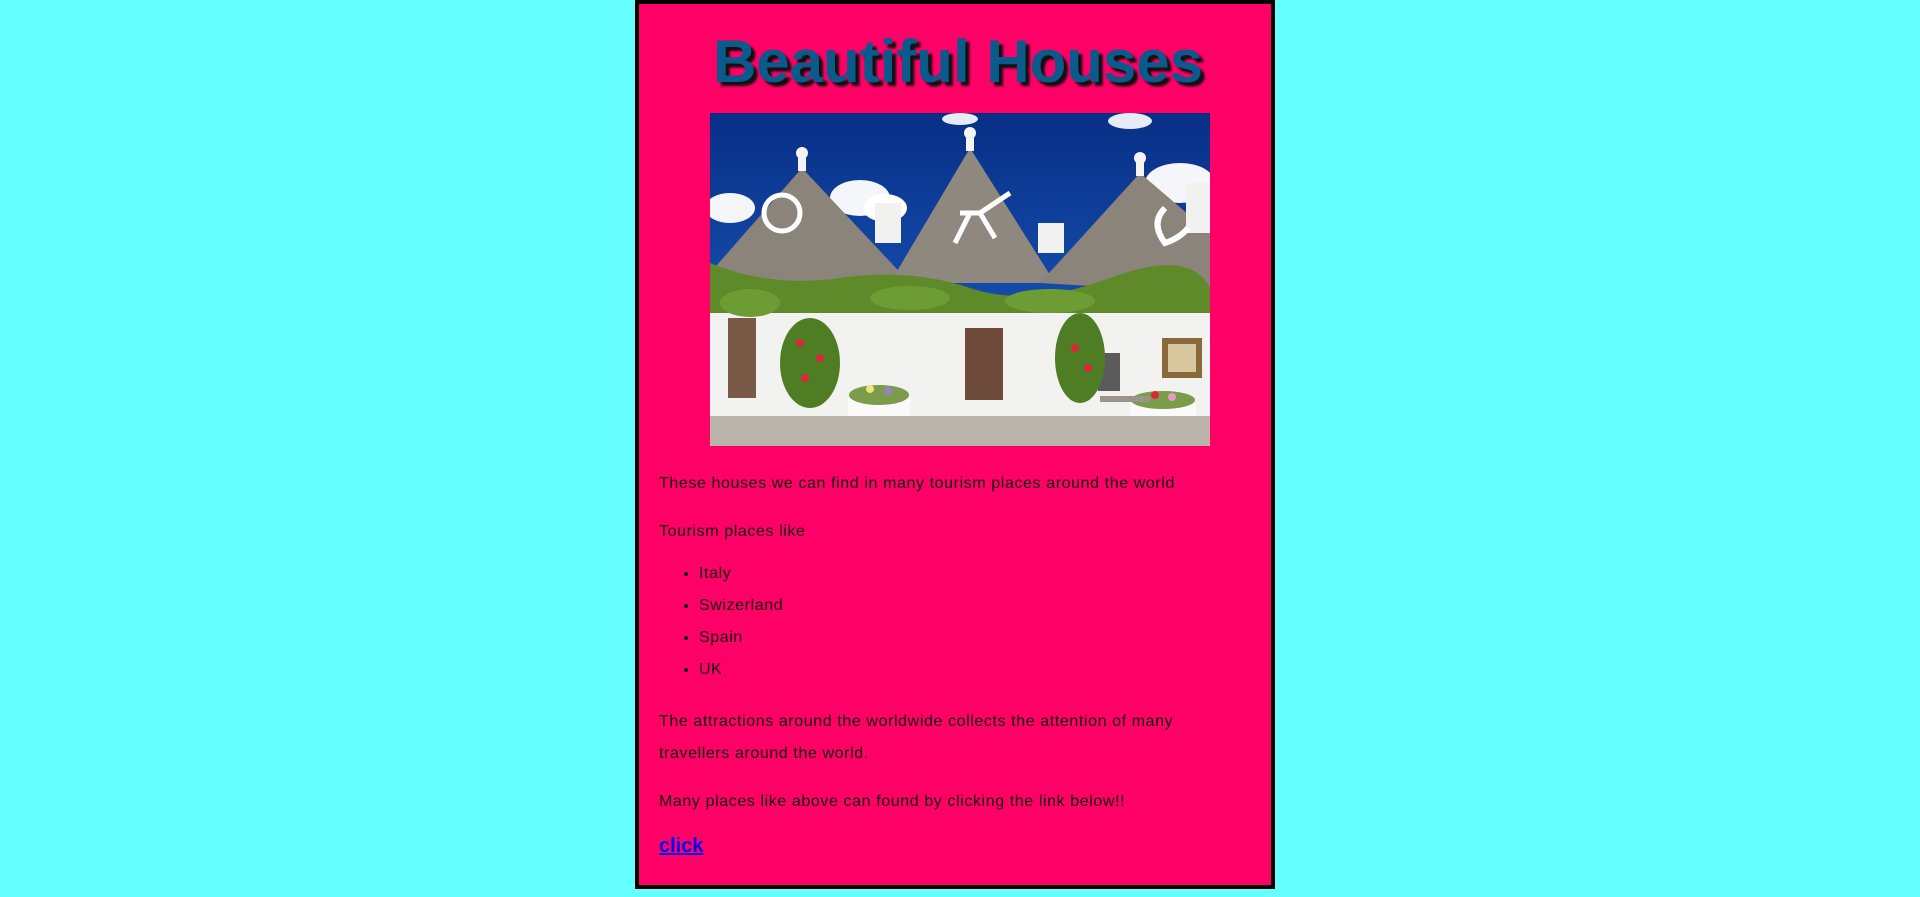 This screenshot has height=897, width=1920. I want to click on trulli-illustration, so click(960, 279).